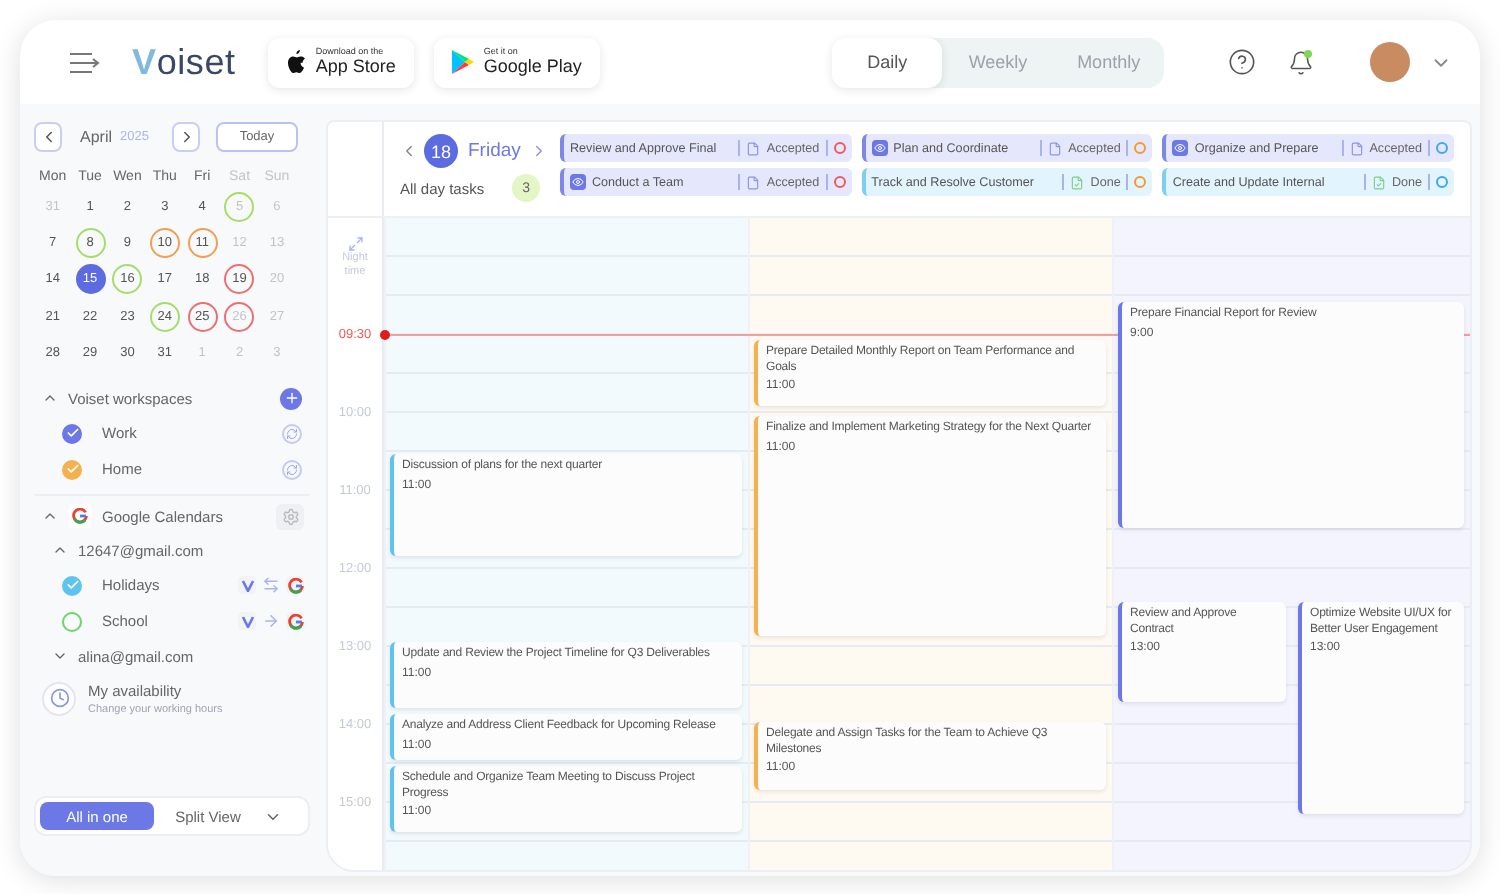 The image size is (1500, 894). What do you see at coordinates (887, 62) in the screenshot?
I see `view-tab: Daily` at bounding box center [887, 62].